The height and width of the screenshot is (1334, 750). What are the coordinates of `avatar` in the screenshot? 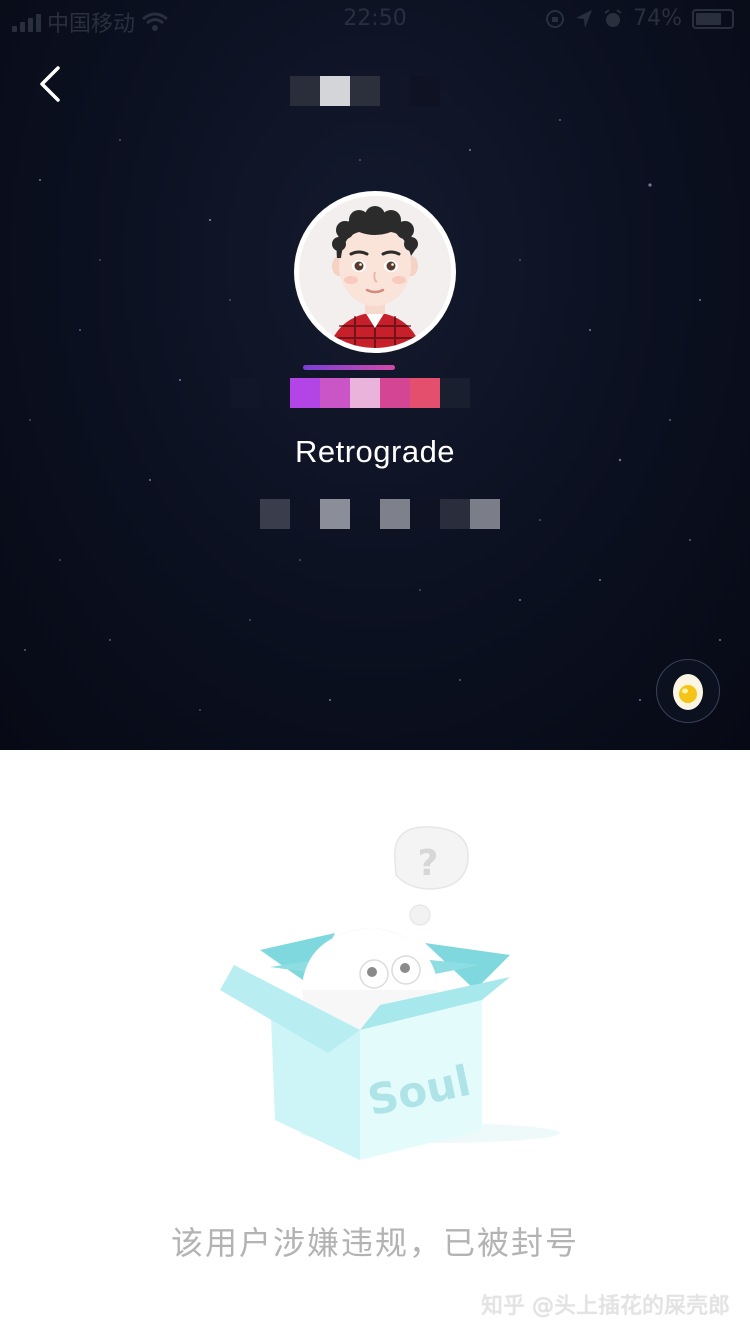 It's located at (375, 272).